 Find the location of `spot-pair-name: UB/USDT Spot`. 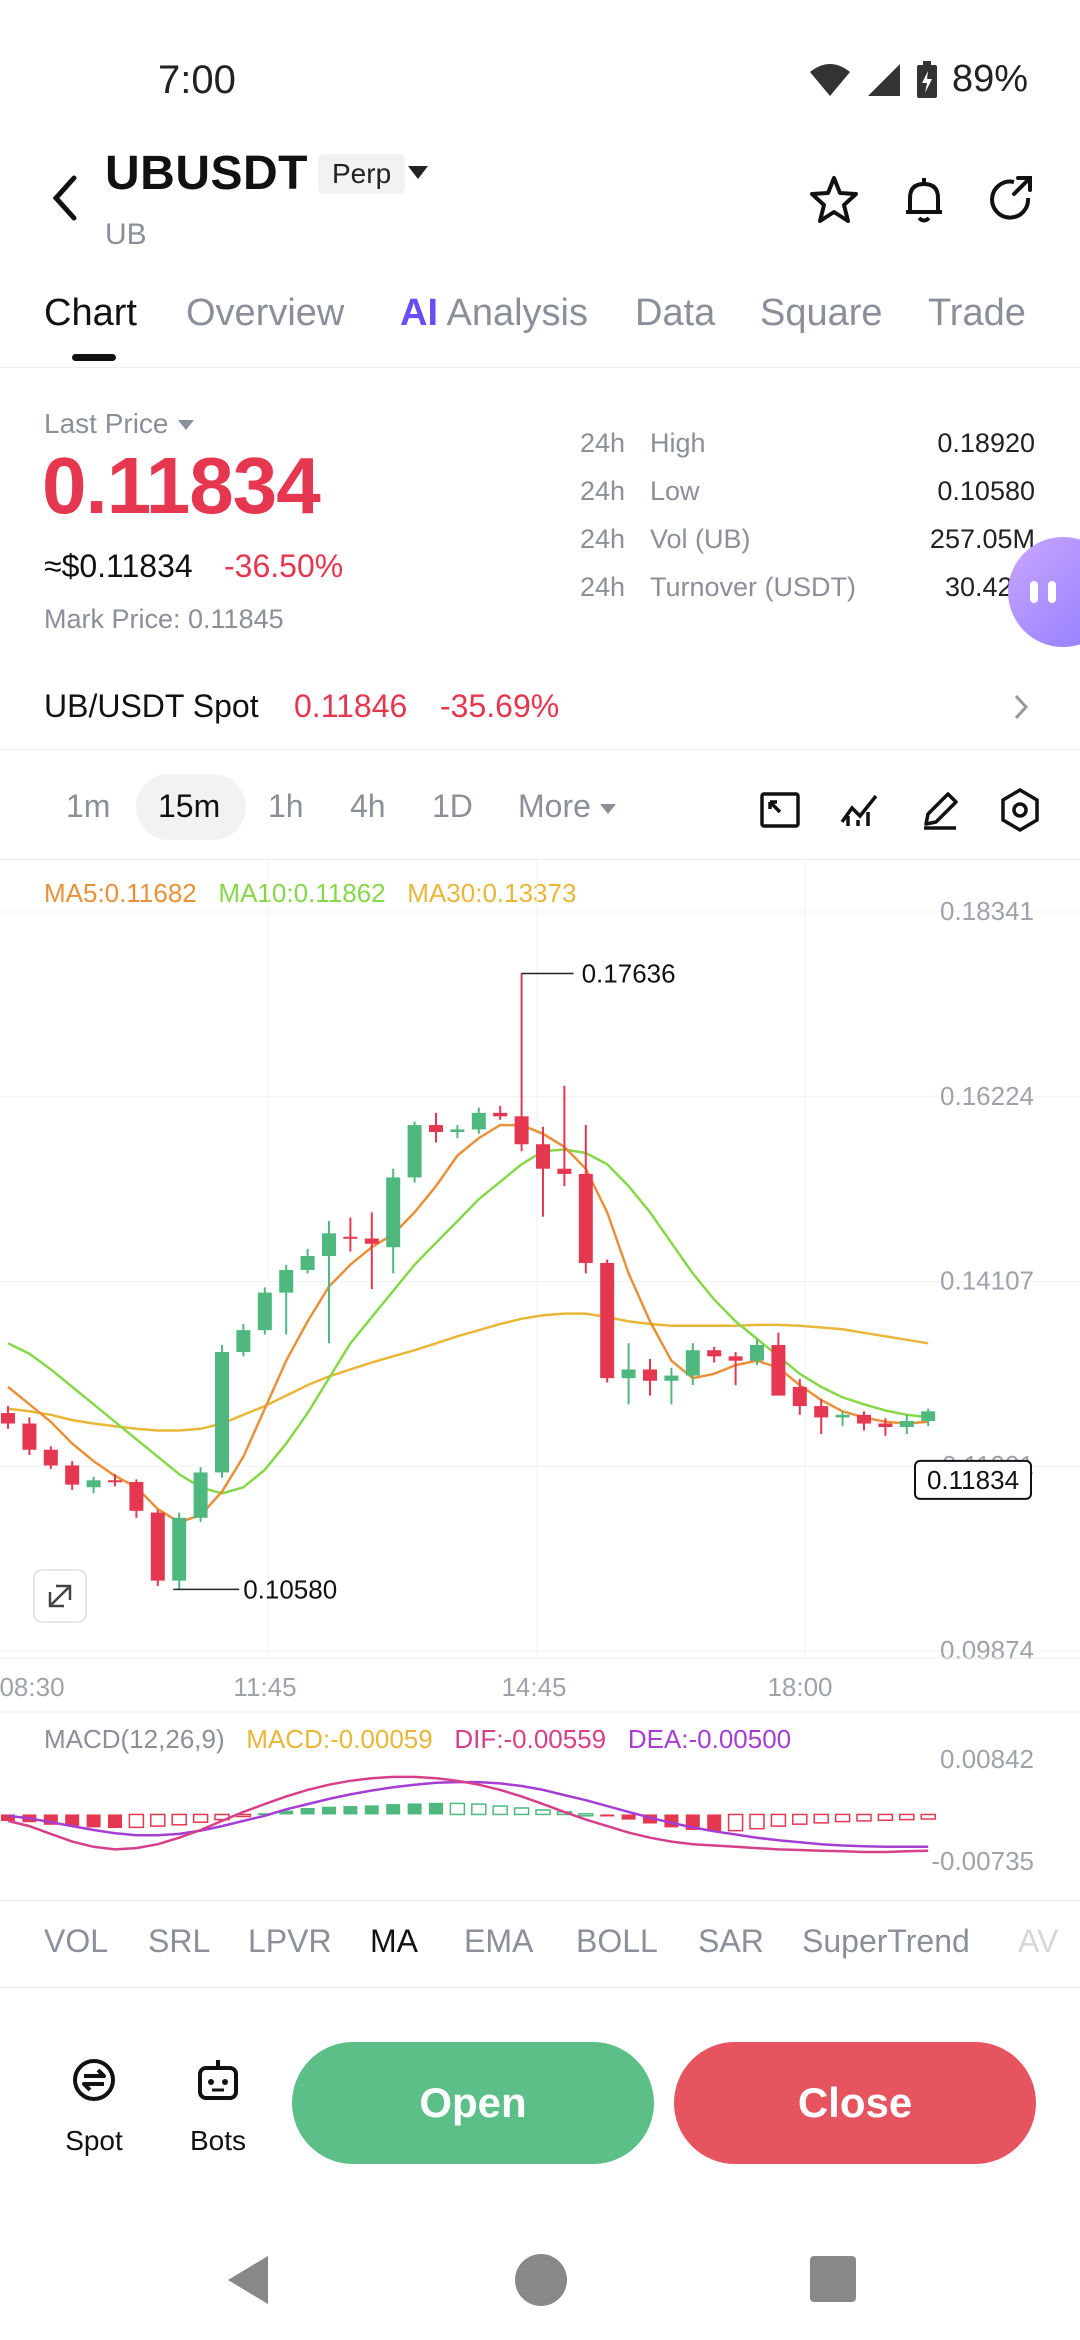

spot-pair-name: UB/USDT Spot is located at coordinates (151, 706).